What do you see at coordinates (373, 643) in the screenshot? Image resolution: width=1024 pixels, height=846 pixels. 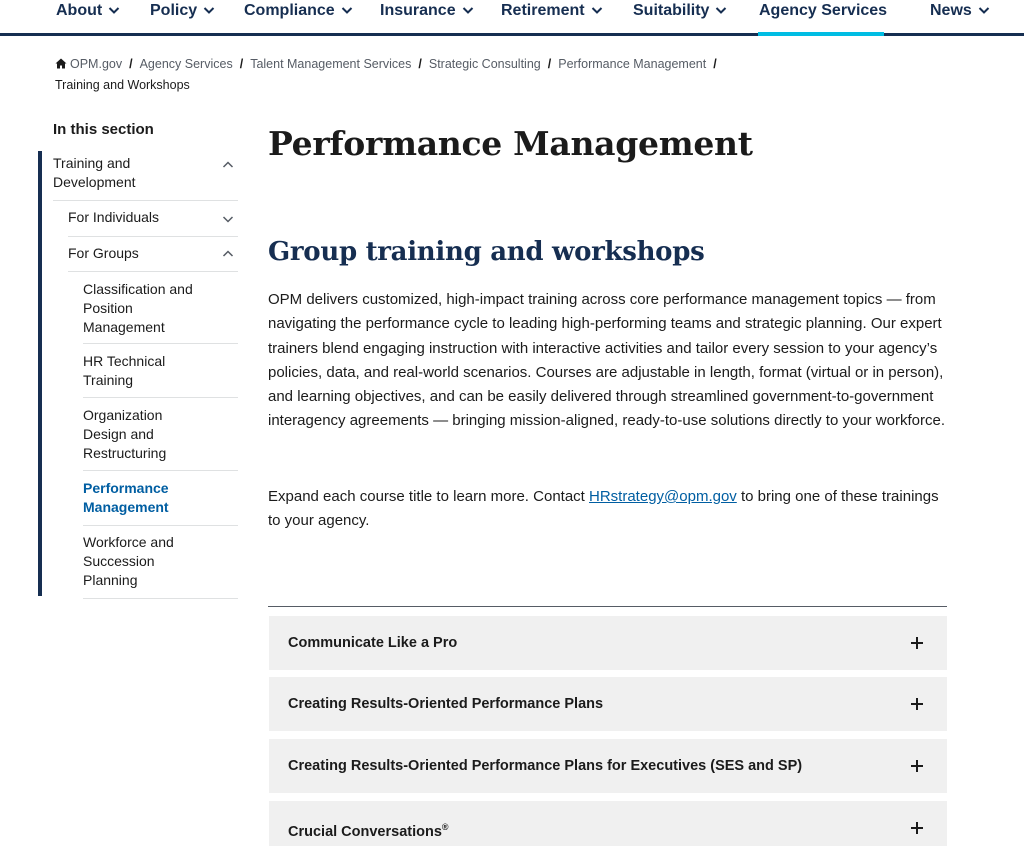 I see `accordion-title: Communicate Like a Pro` at bounding box center [373, 643].